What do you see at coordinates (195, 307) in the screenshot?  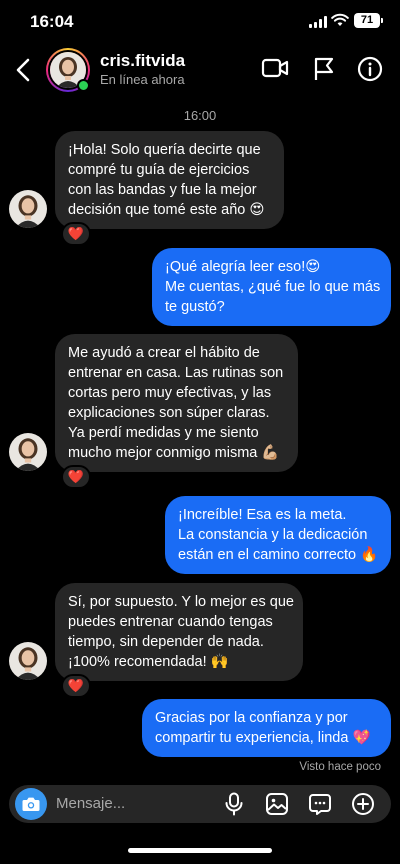 I see `message-line: te gustó?` at bounding box center [195, 307].